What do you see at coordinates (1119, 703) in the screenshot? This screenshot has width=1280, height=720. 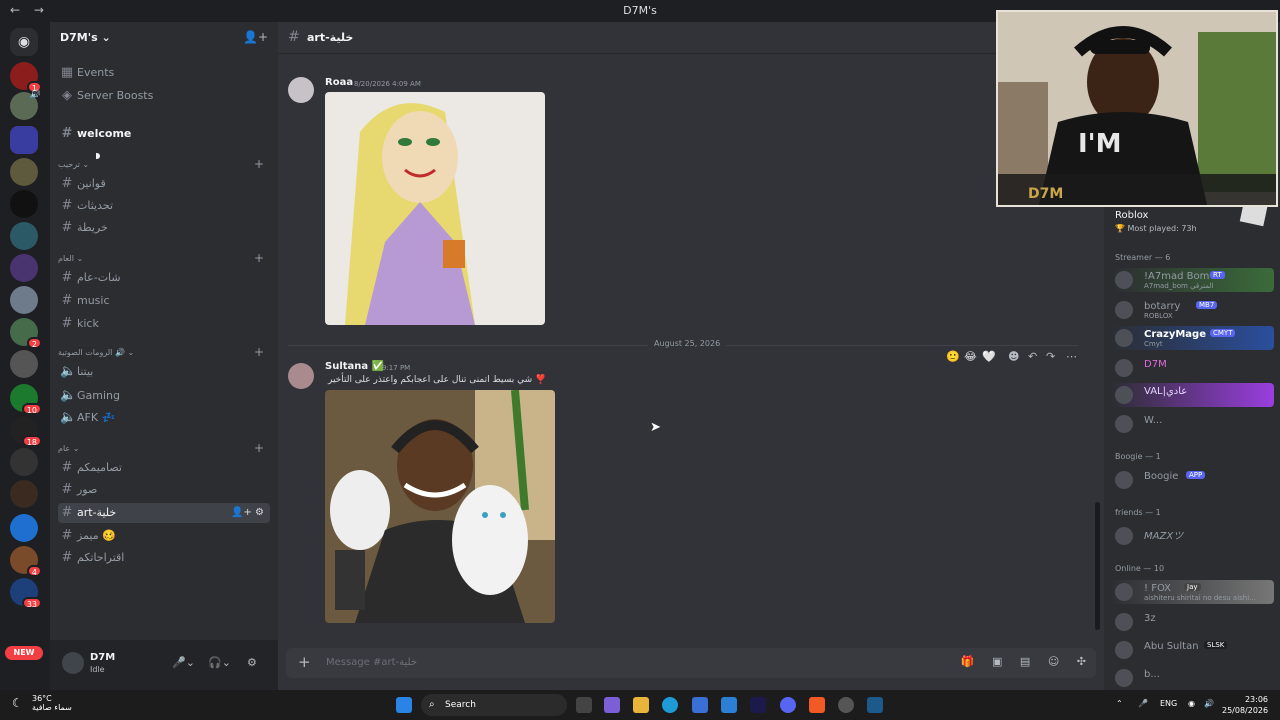 I see `tray-chevron-icon: ⌃` at bounding box center [1119, 703].